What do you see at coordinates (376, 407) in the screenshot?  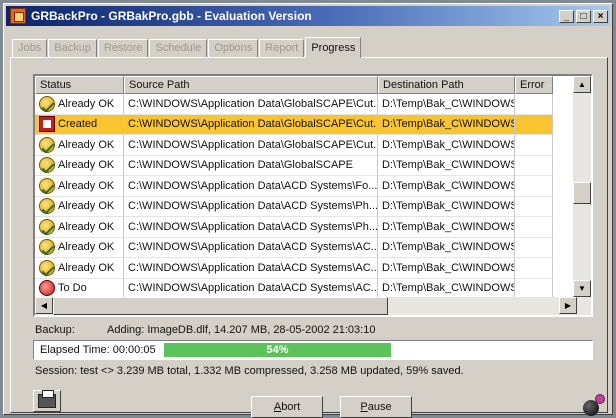 I see `pause-button: Pause` at bounding box center [376, 407].